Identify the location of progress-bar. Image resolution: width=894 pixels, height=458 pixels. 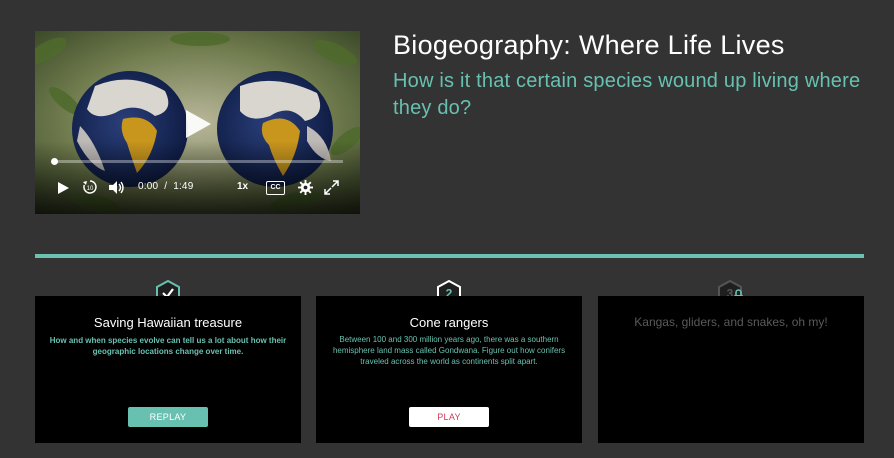
(198, 161).